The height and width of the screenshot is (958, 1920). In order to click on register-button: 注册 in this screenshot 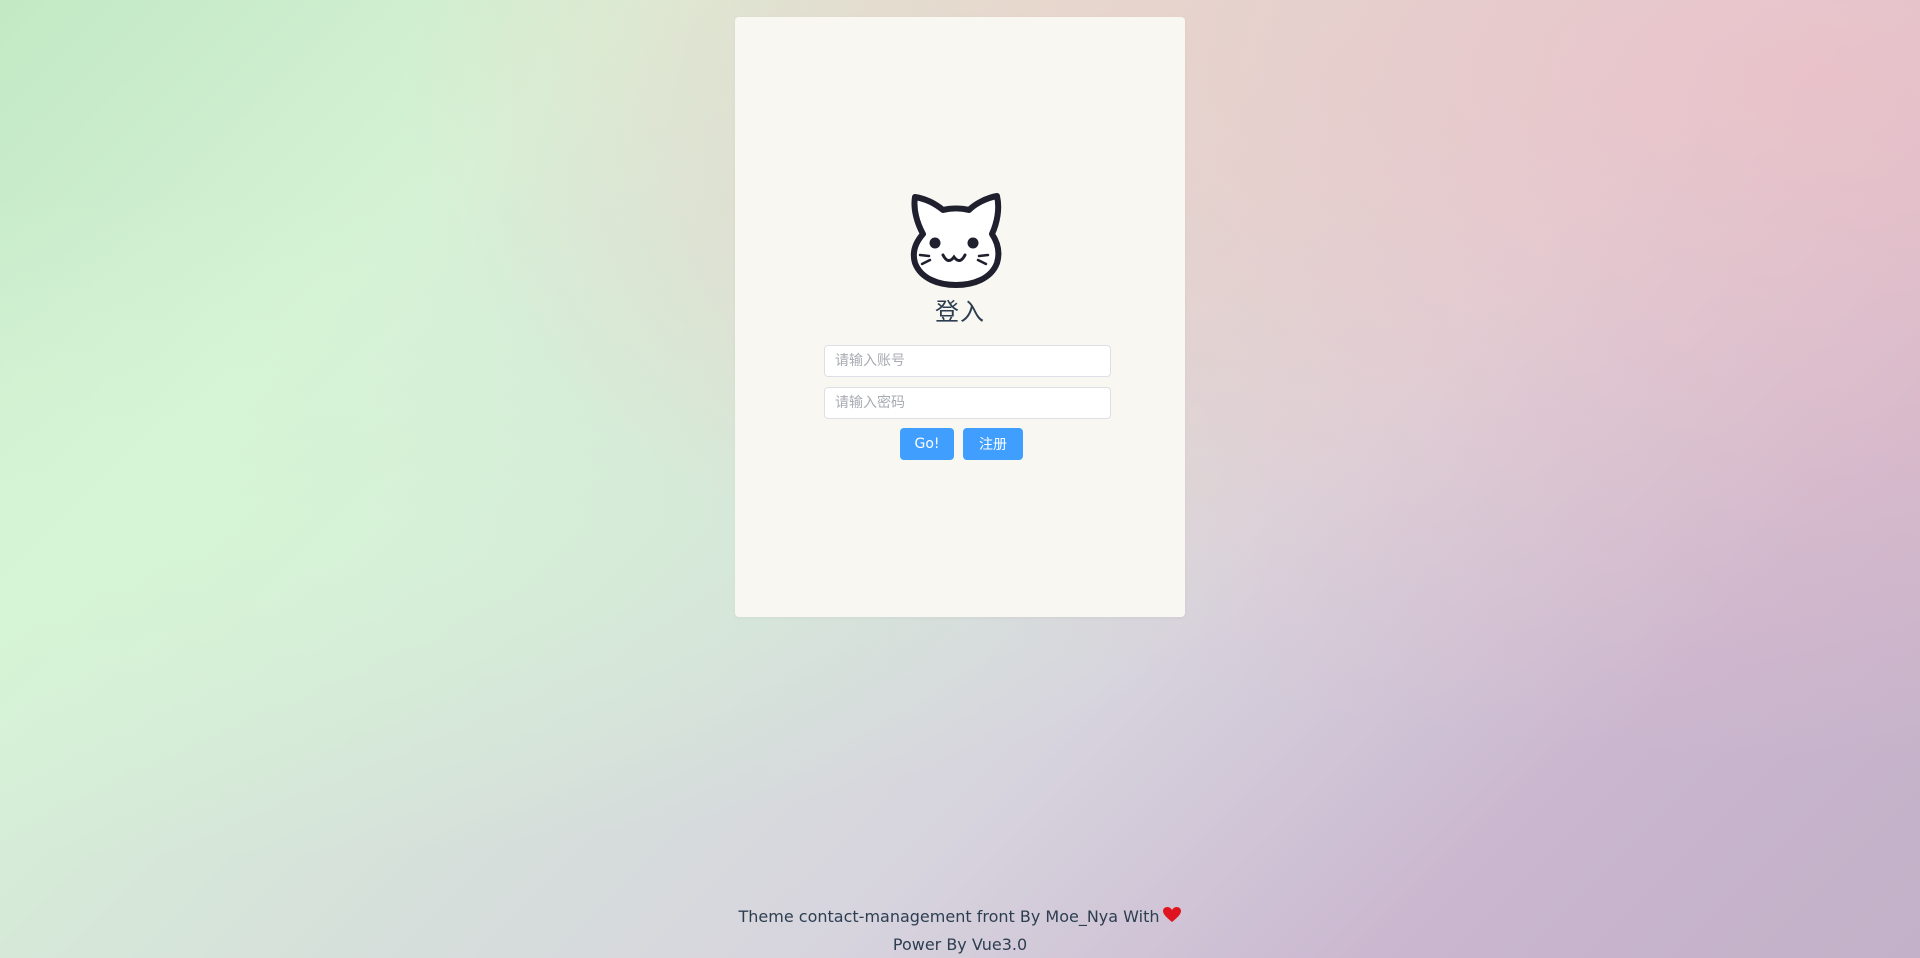, I will do `click(993, 444)`.